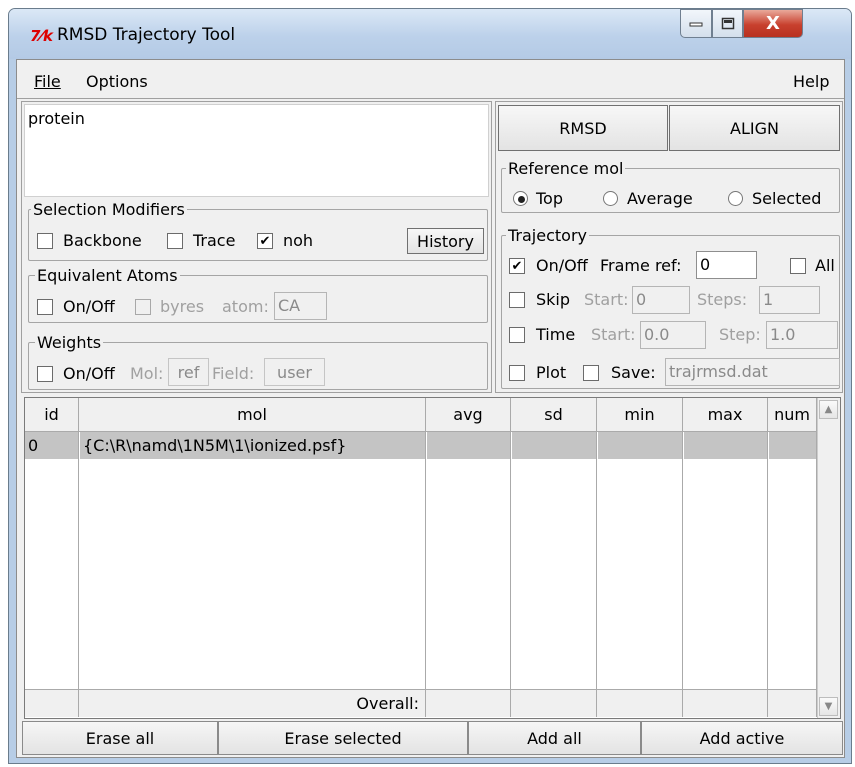  I want to click on add-active-button: Add active, so click(742, 738).